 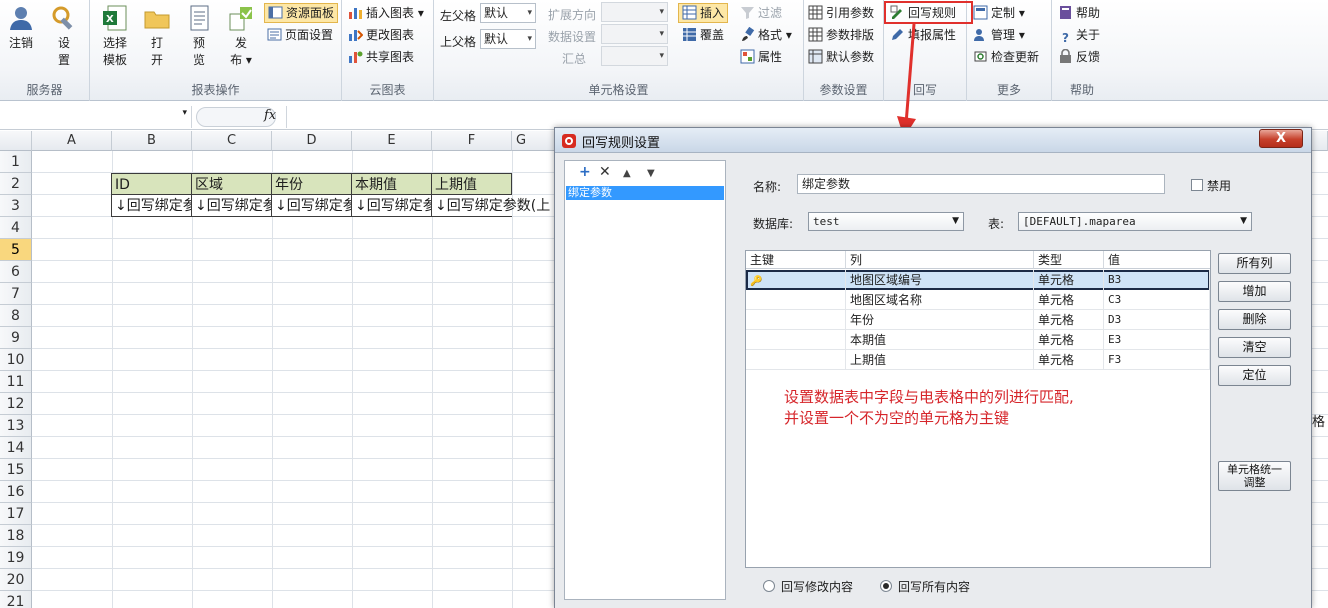 What do you see at coordinates (231, 184) in the screenshot?
I see `cell-c2: 区域` at bounding box center [231, 184].